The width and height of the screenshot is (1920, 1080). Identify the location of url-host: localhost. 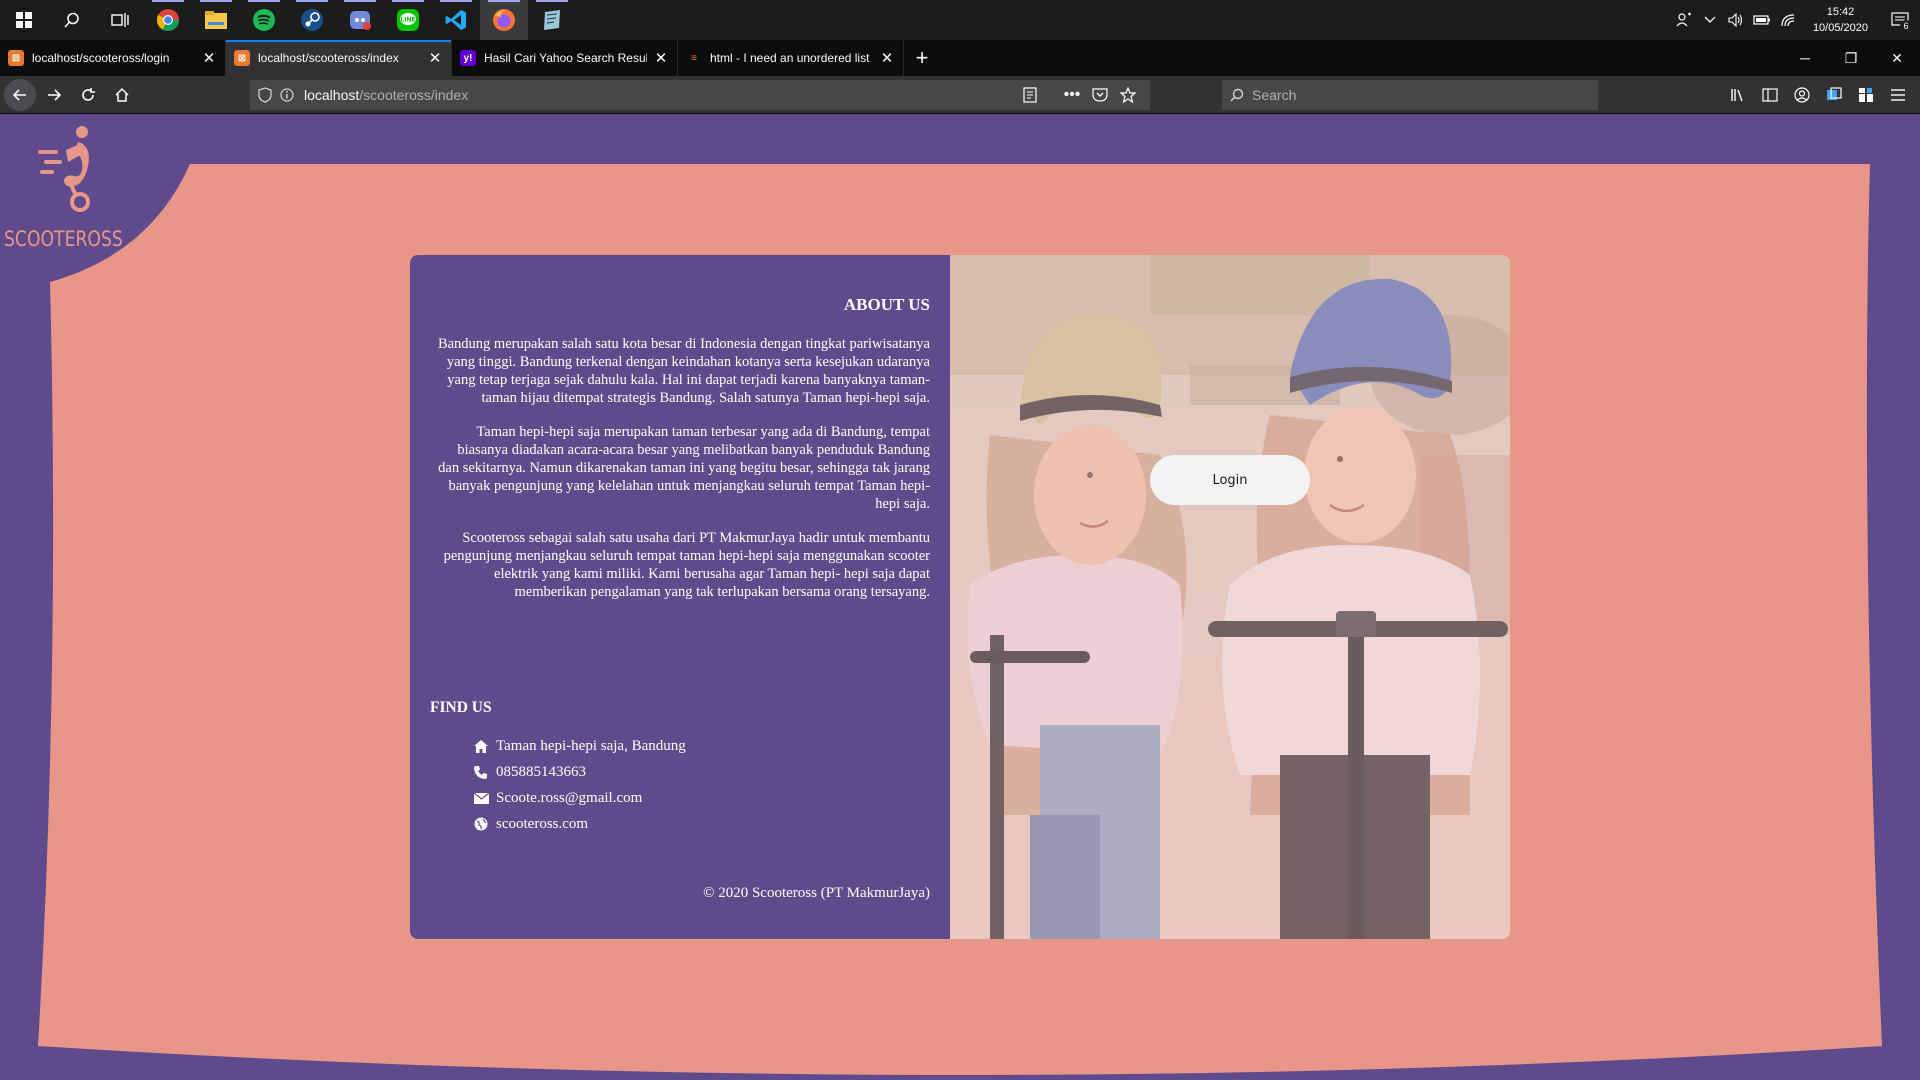
(332, 95).